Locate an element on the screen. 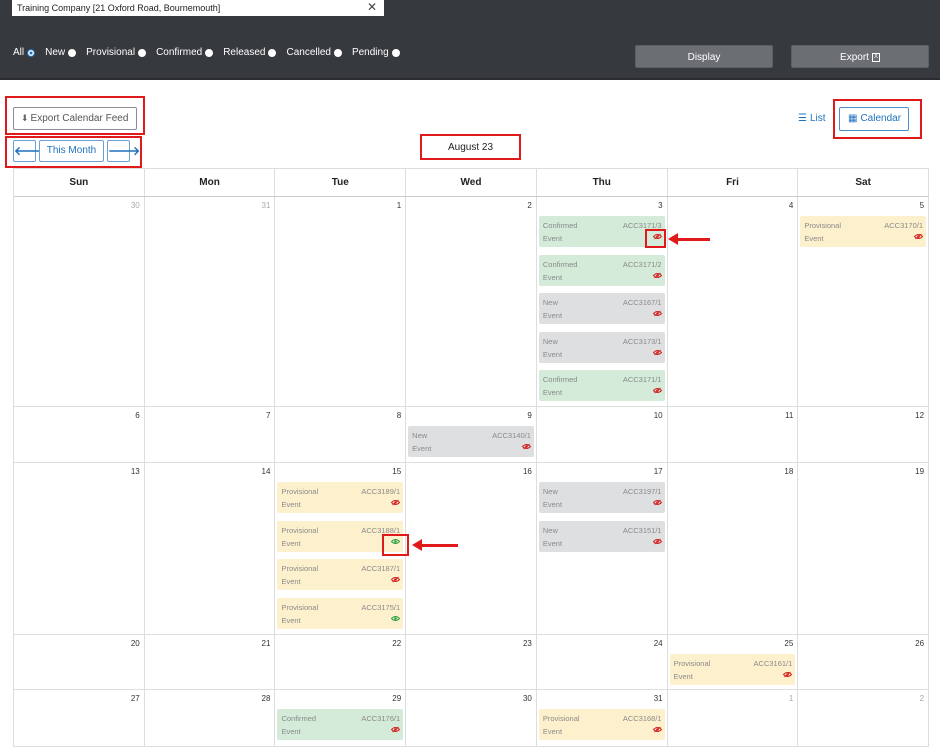 The image size is (940, 748). event-code: ACC3189/1 is located at coordinates (381, 491).